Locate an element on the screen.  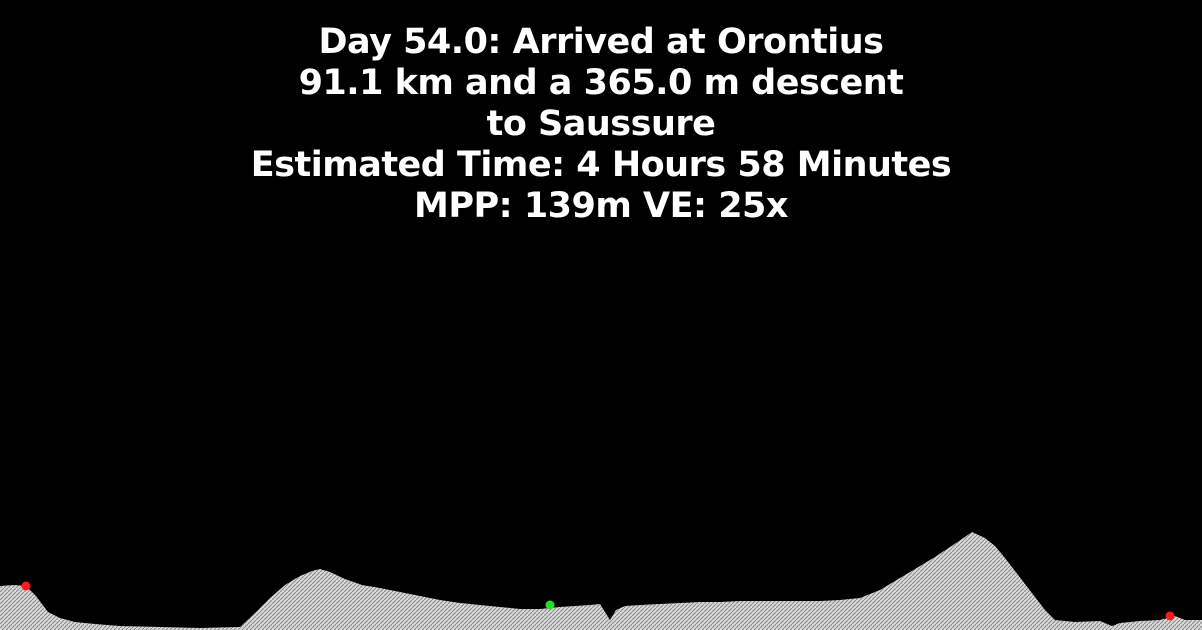
end-location-marker is located at coordinates (1170, 616).